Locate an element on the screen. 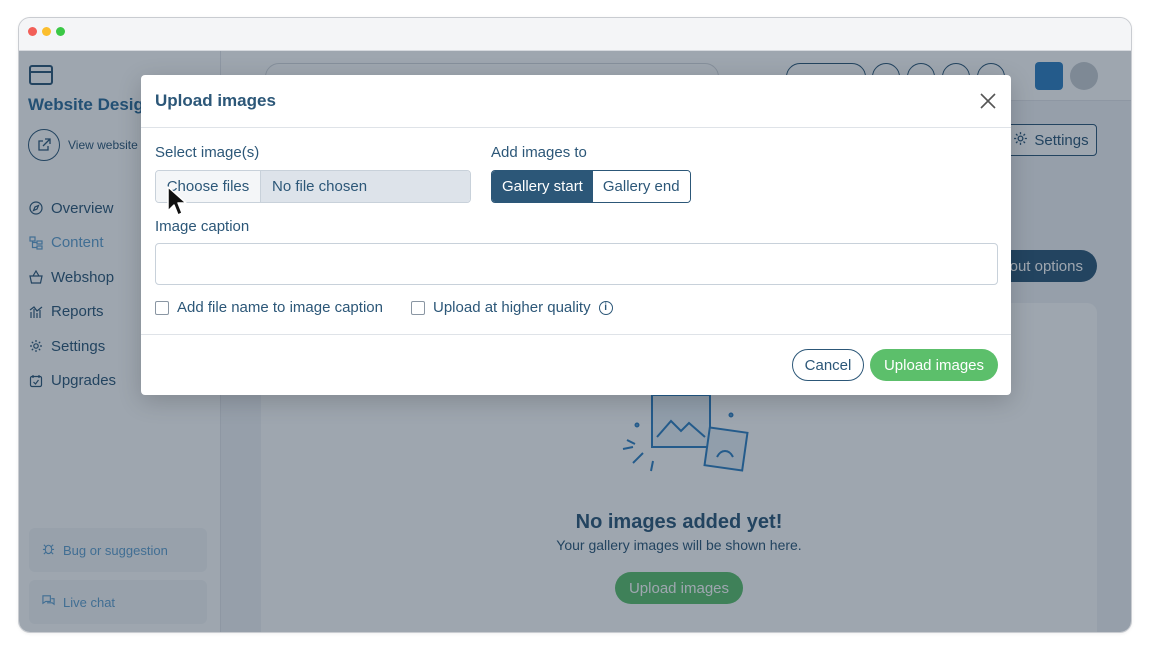 The height and width of the screenshot is (651, 1150). file-input: Choose files No file chosen is located at coordinates (313, 186).